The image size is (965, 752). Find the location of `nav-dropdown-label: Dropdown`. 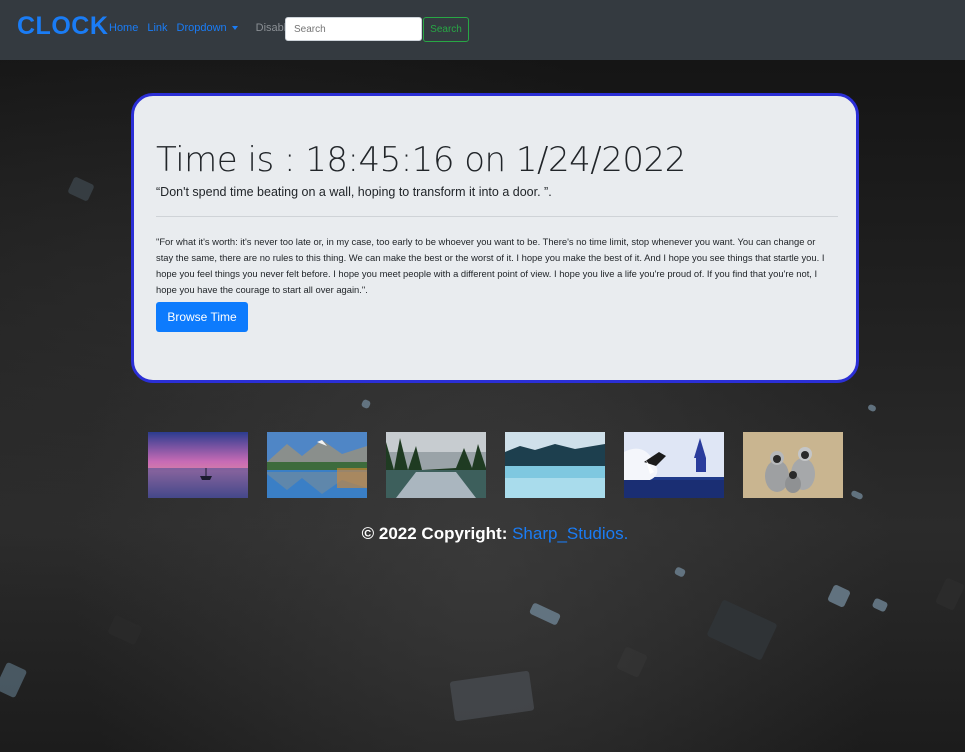

nav-dropdown-label: Dropdown is located at coordinates (201, 28).